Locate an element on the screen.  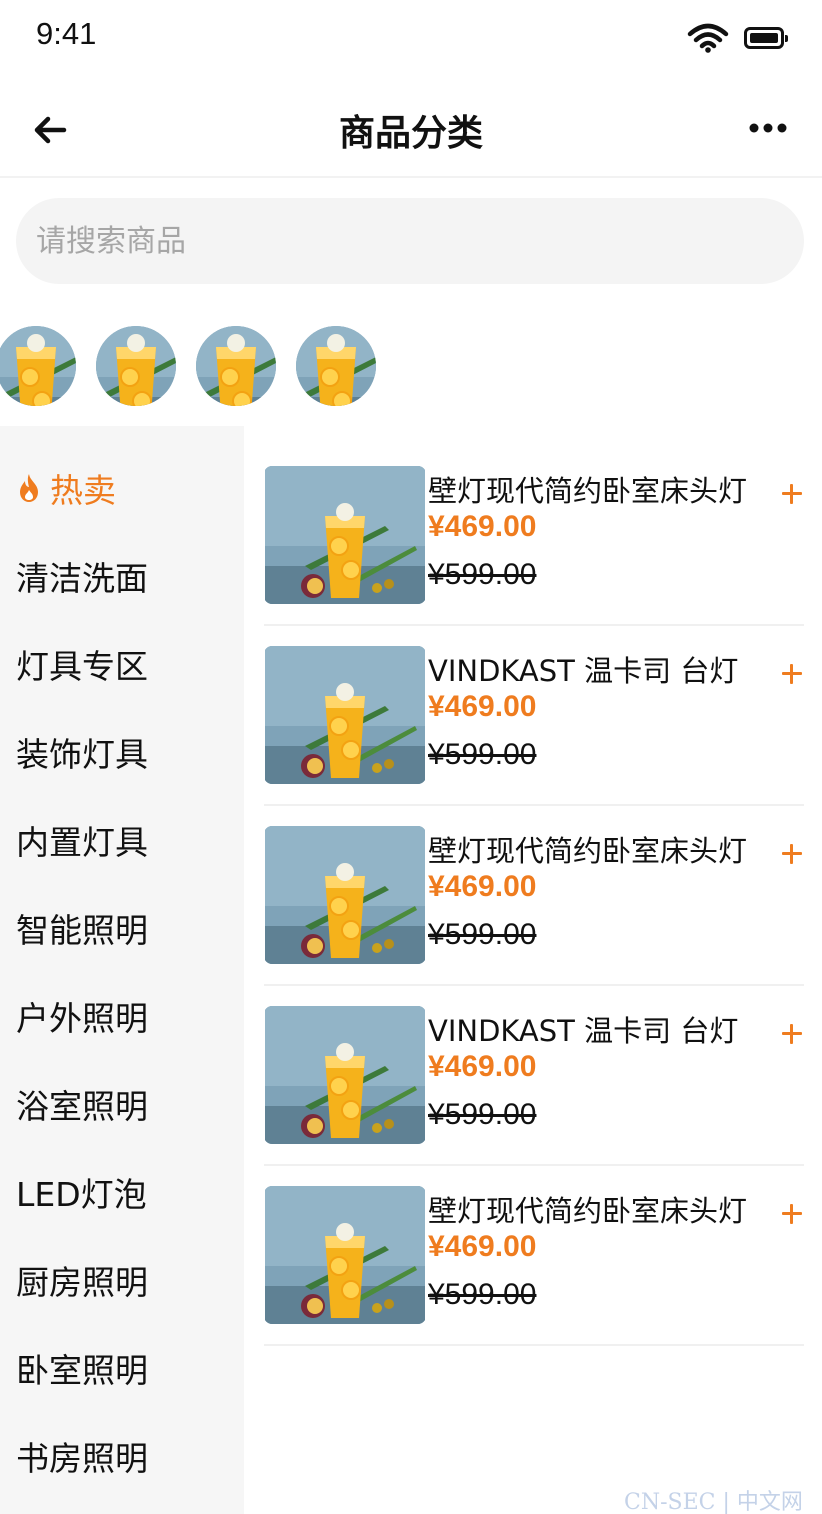
banner-row is located at coordinates (411, 366).